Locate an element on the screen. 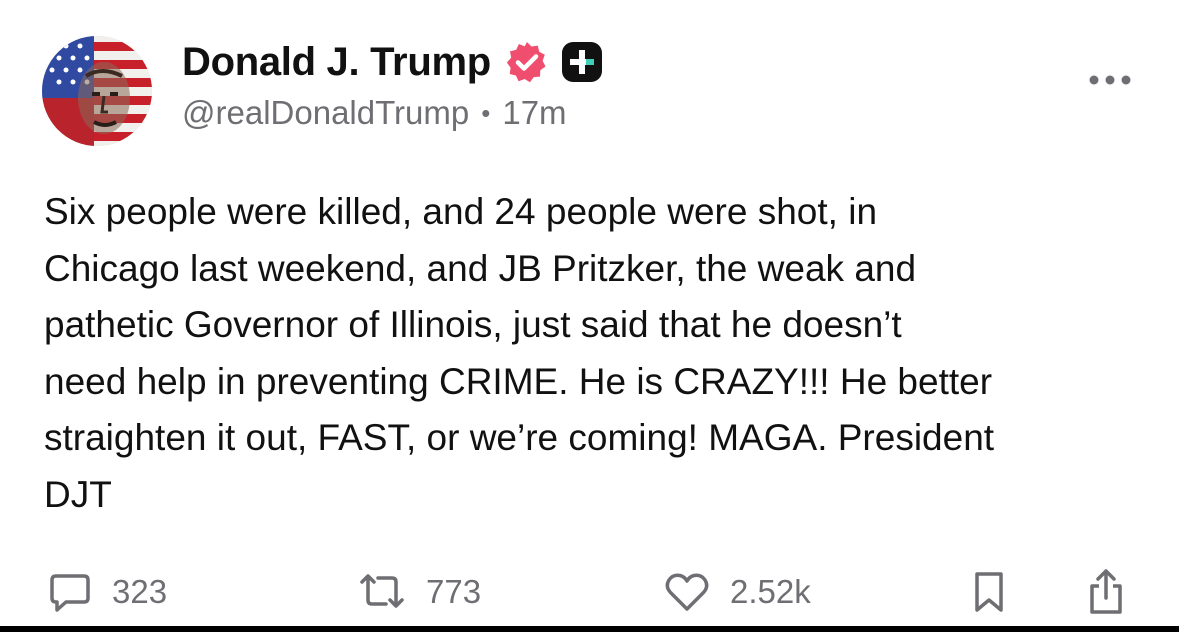  author-avatar is located at coordinates (97, 91).